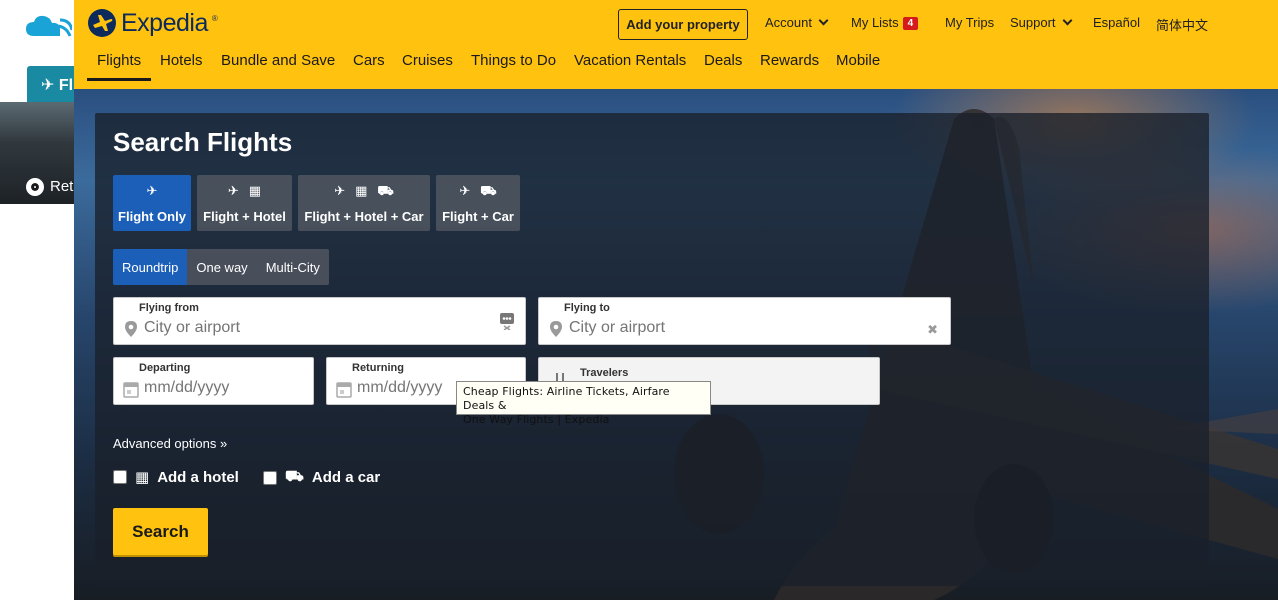 Image resolution: width=1278 pixels, height=600 pixels. I want to click on nav-flights: Flights, so click(119, 66).